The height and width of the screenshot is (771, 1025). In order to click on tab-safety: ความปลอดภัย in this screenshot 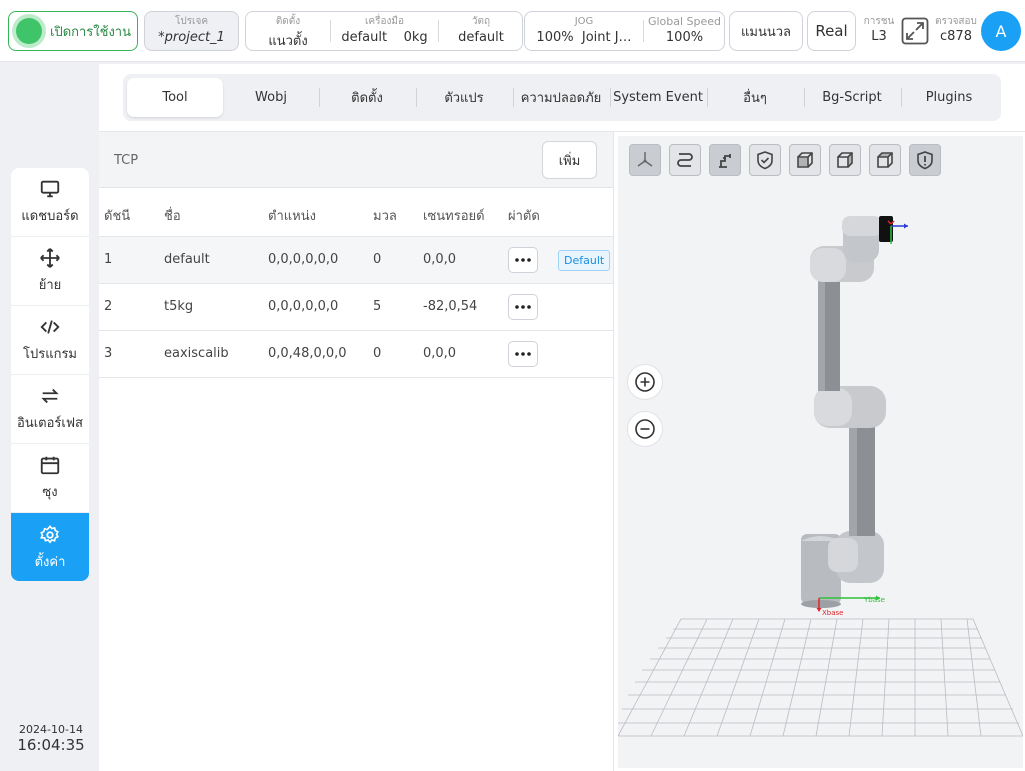, I will do `click(561, 97)`.